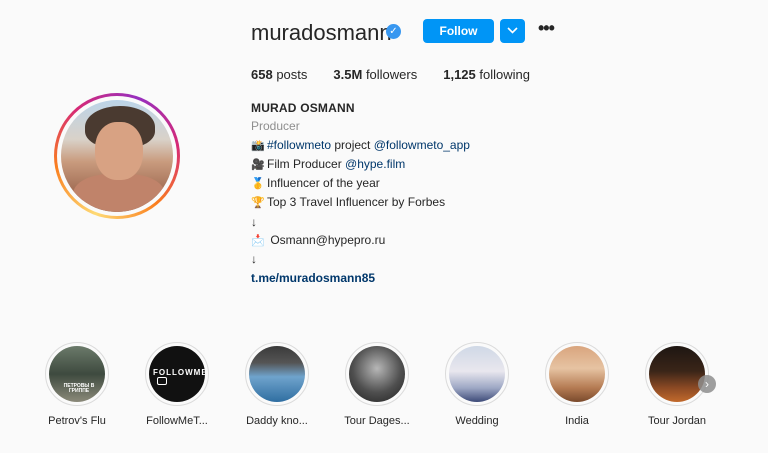 Image resolution: width=768 pixels, height=453 pixels. What do you see at coordinates (326, 240) in the screenshot?
I see `bio-email: Osmann@hypepro.ru` at bounding box center [326, 240].